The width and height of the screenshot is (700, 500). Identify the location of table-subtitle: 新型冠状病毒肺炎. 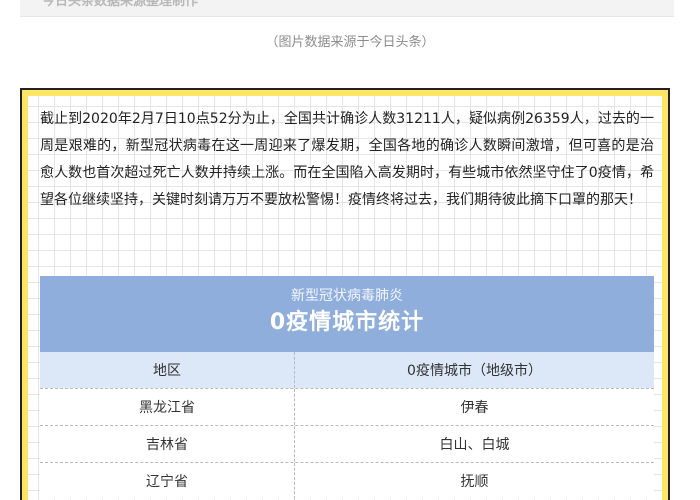
(347, 296).